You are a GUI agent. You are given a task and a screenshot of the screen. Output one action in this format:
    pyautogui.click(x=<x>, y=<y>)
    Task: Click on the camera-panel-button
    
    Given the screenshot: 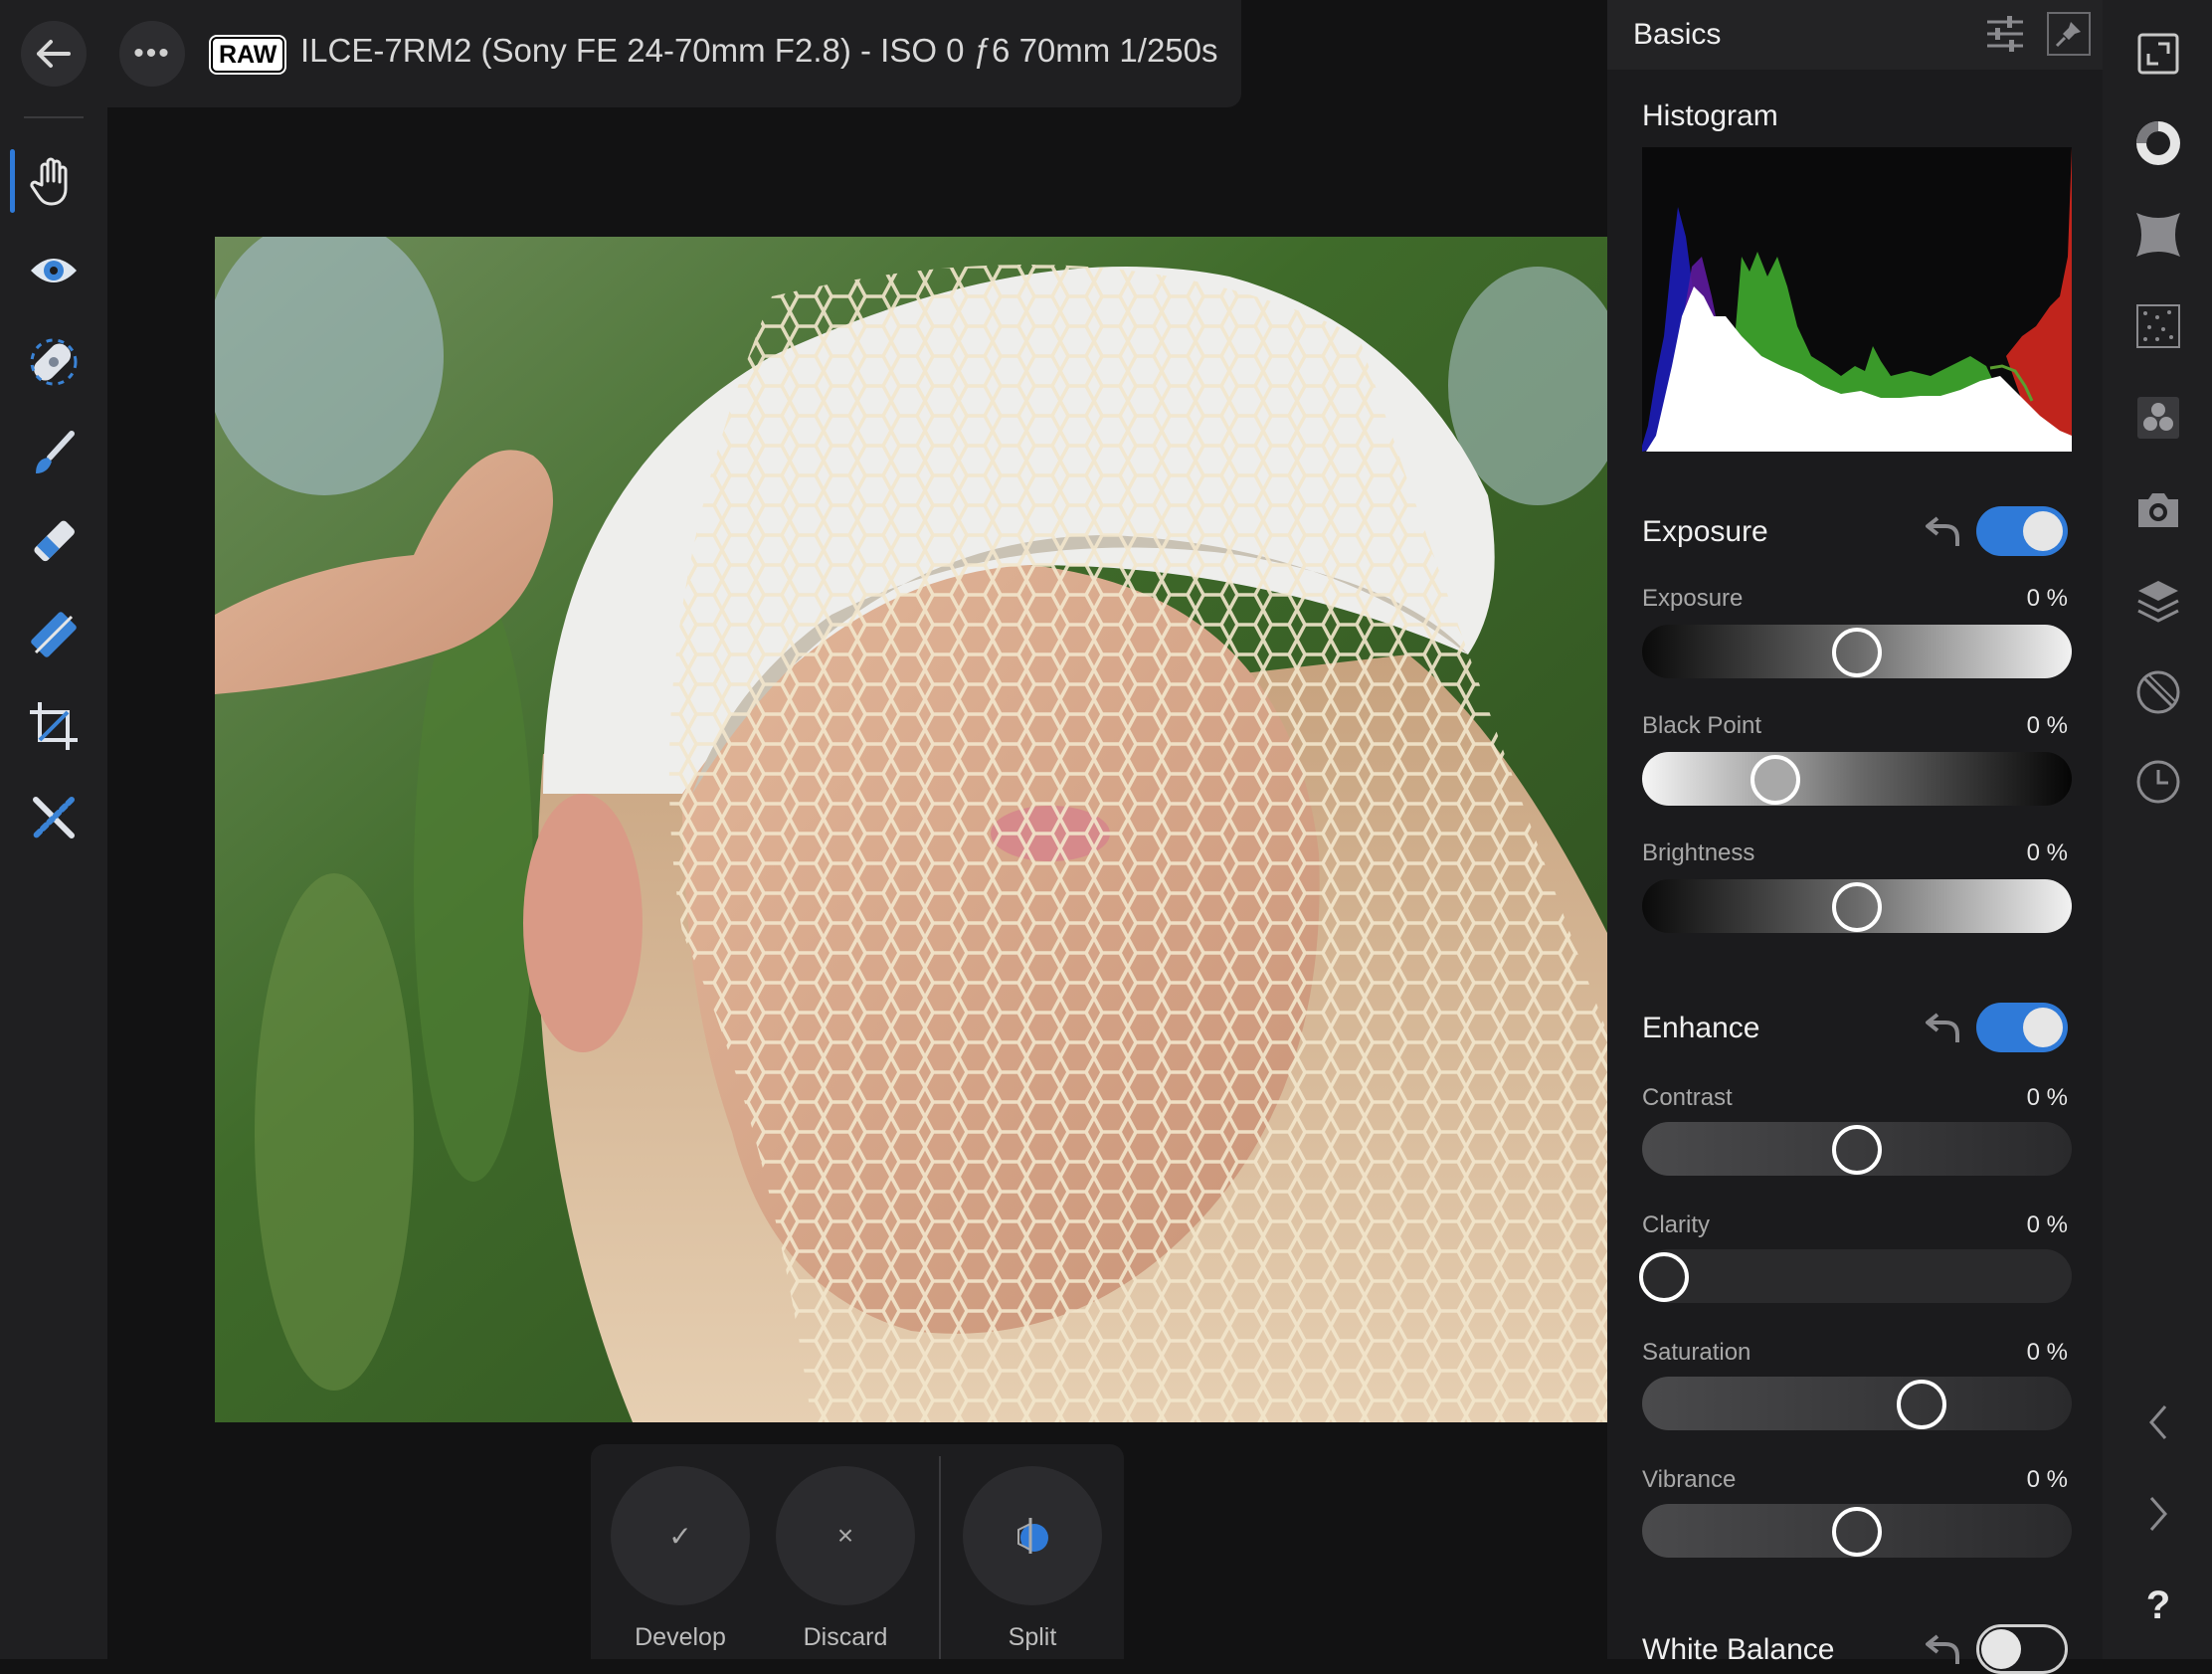 What is the action you would take?
    pyautogui.click(x=2158, y=509)
    